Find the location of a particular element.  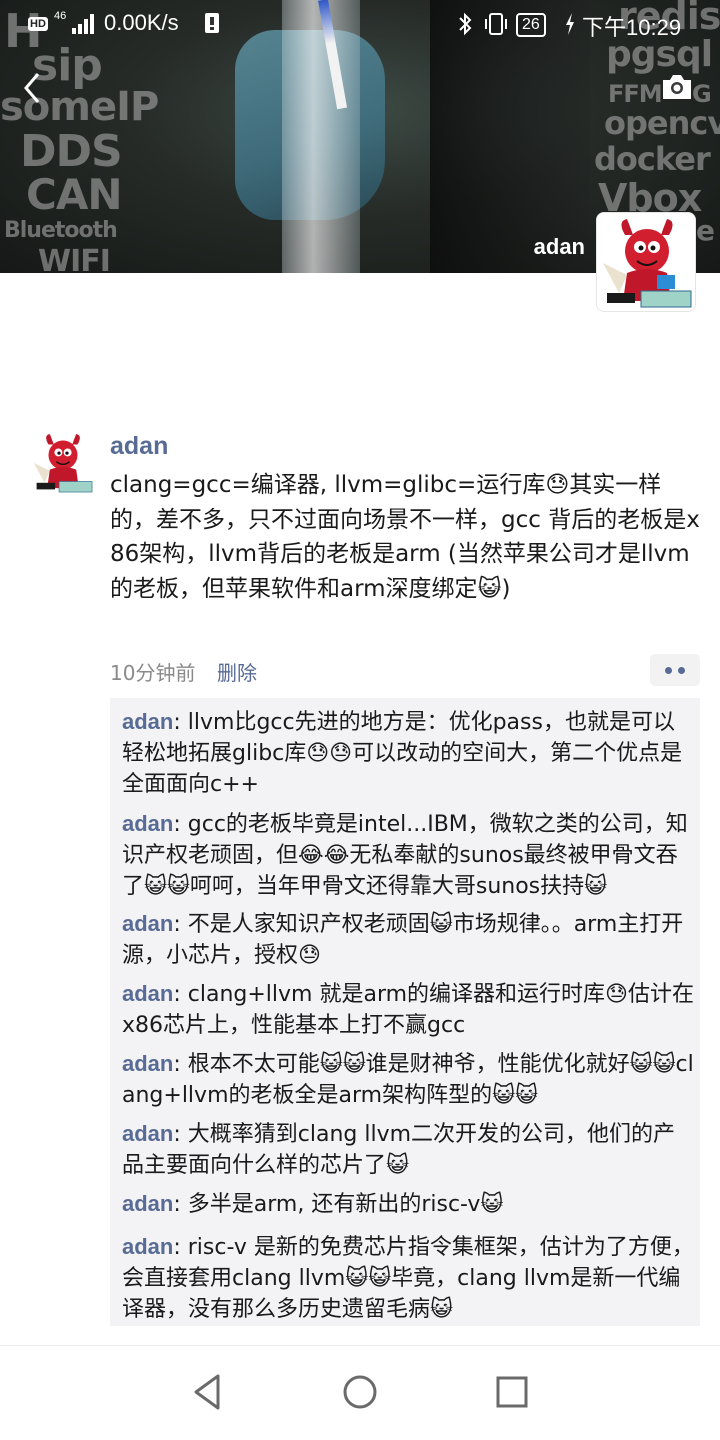

hd-badge: HD is located at coordinates (38, 24).